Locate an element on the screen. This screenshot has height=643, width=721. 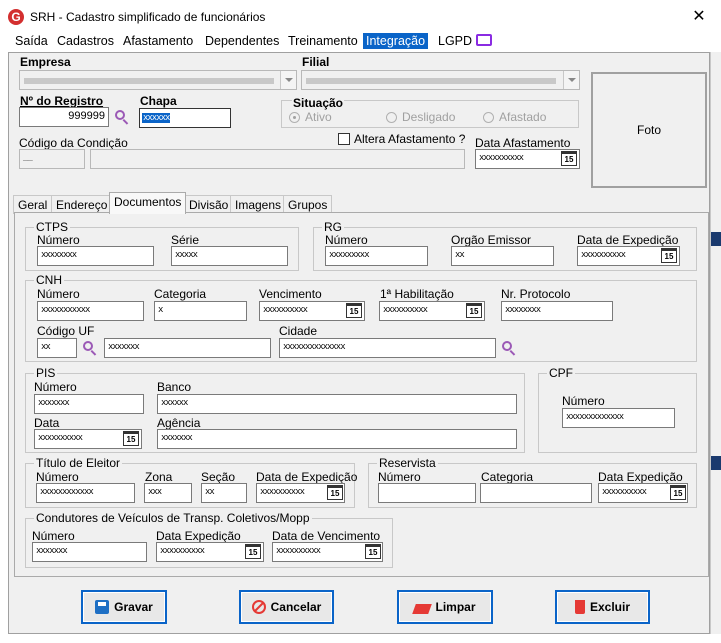
rg-orgao-label: Orgão Emissor is located at coordinates (491, 240).